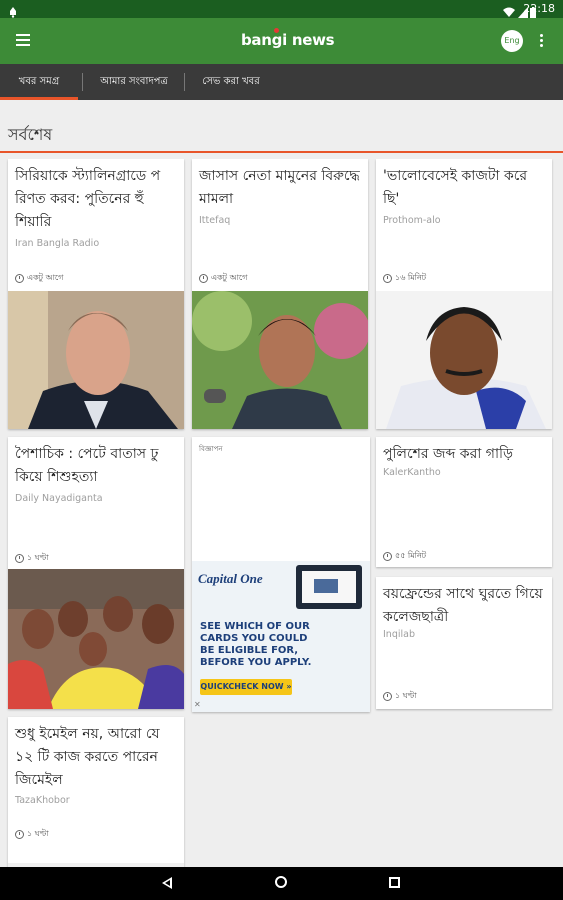 The width and height of the screenshot is (563, 900). I want to click on app-bar: bangi news Eng, so click(281, 41).